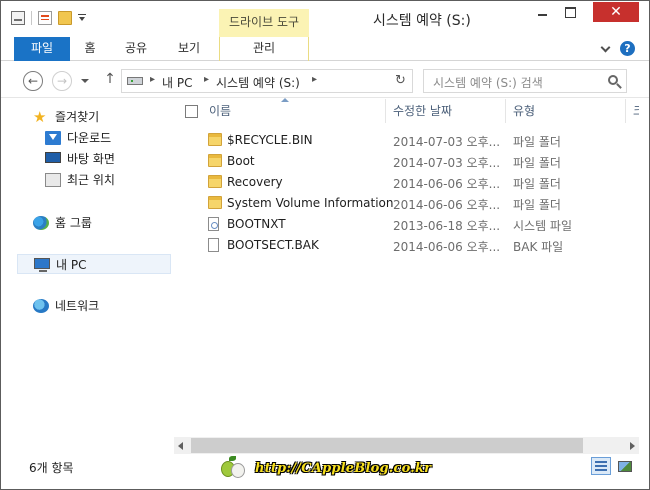 The height and width of the screenshot is (490, 650). I want to click on search-icon, so click(613, 80).